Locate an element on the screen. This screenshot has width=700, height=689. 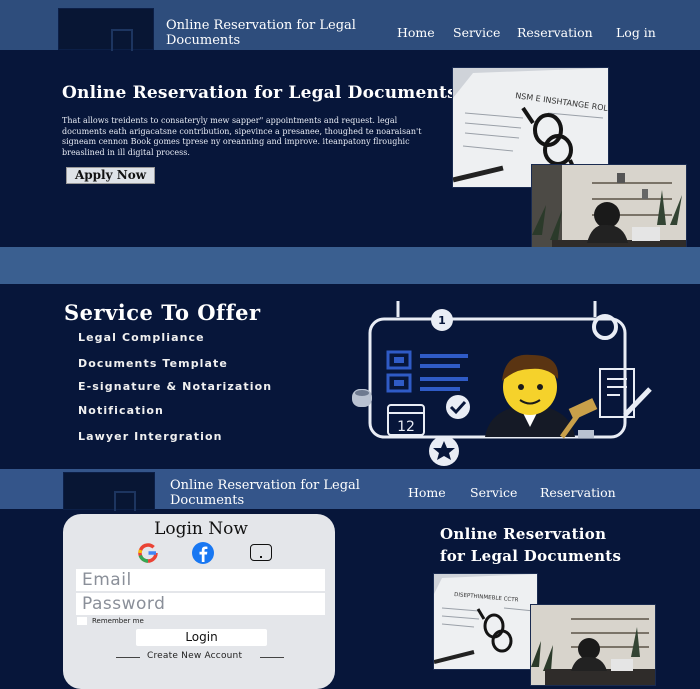
service-item-e-signature: E-signature & Notarization is located at coordinates (175, 386).